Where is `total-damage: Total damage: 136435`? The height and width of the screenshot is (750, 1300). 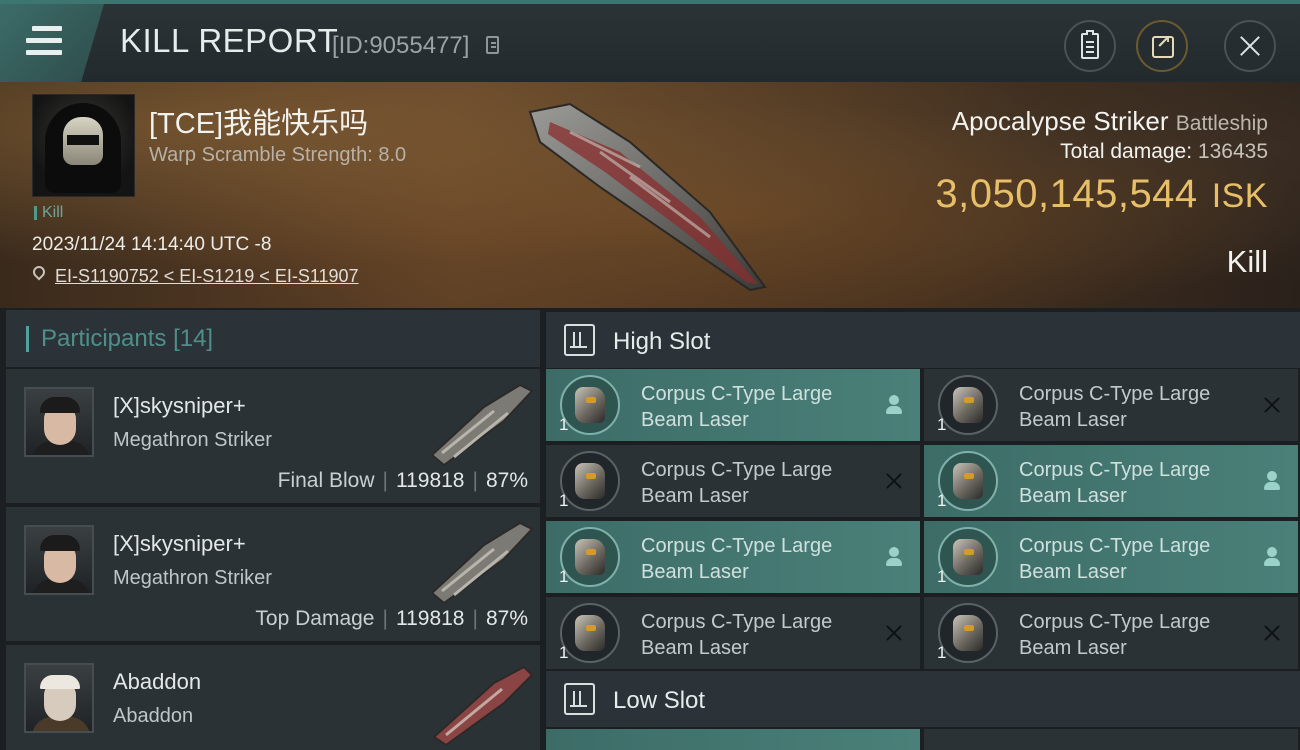
total-damage: Total damage: 136435 is located at coordinates (1164, 152).